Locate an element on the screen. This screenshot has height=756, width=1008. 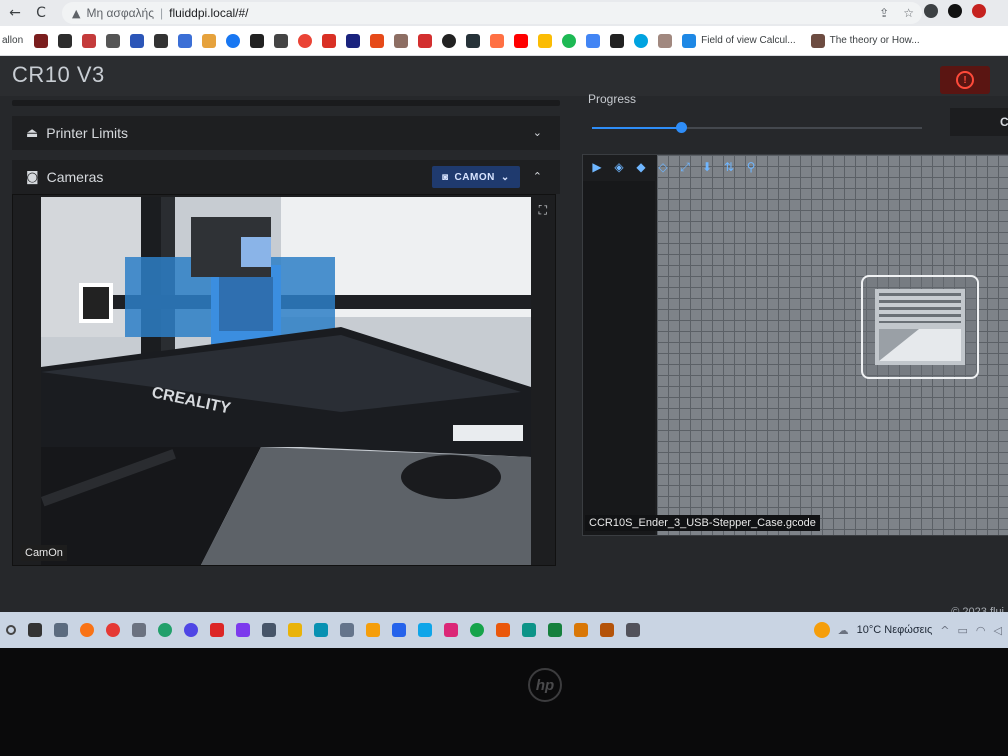
fullscreen-icon: ⛶ is located at coordinates (543, 210).